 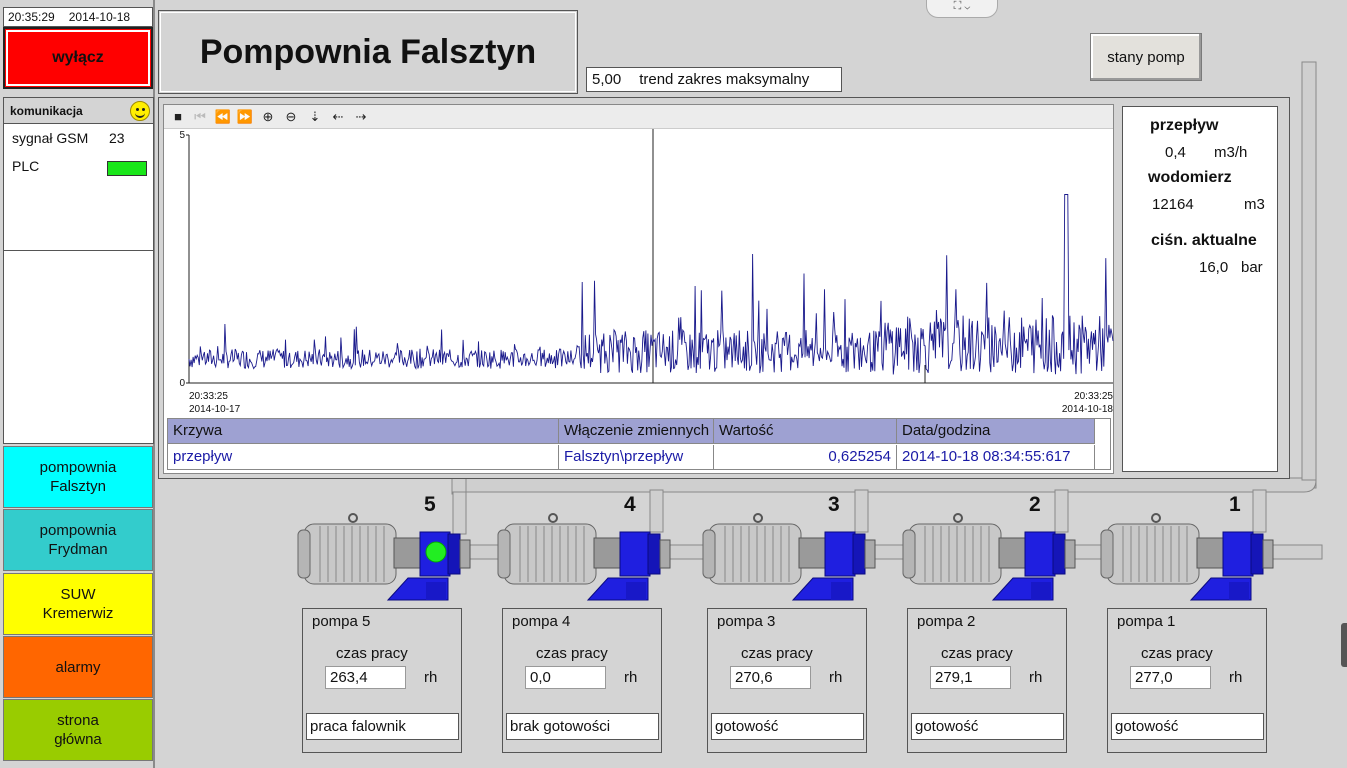 What do you see at coordinates (338, 117) in the screenshot?
I see `move-left-icon: ⇠` at bounding box center [338, 117].